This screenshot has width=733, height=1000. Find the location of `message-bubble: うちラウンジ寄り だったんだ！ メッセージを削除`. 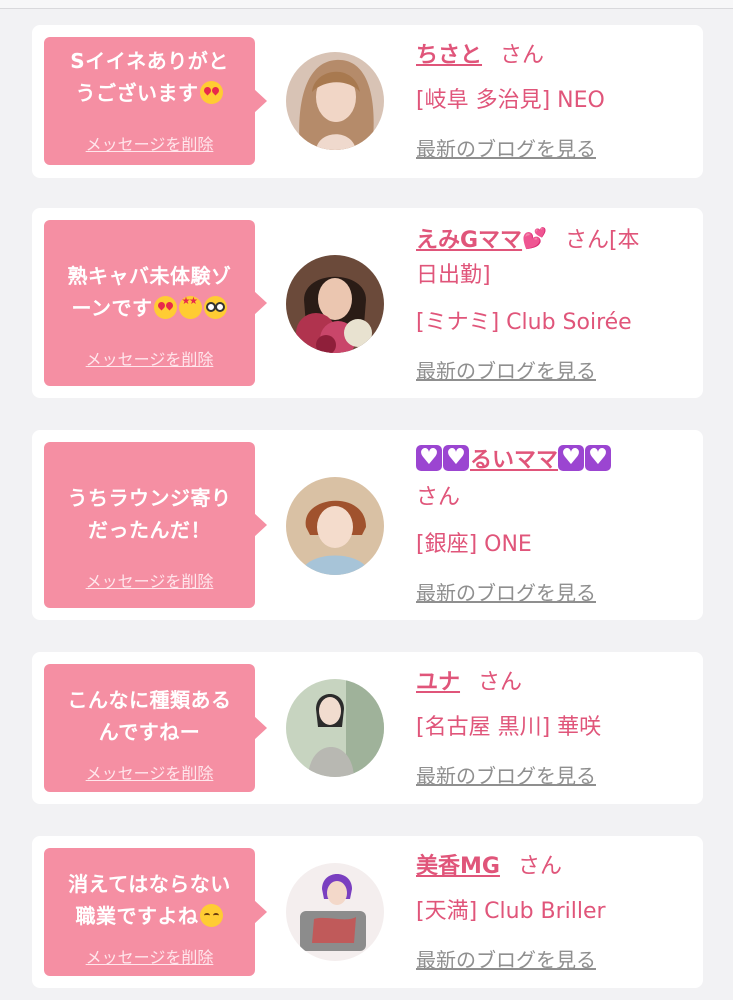

message-bubble: うちラウンジ寄り だったんだ！ メッセージを削除 is located at coordinates (155, 525).